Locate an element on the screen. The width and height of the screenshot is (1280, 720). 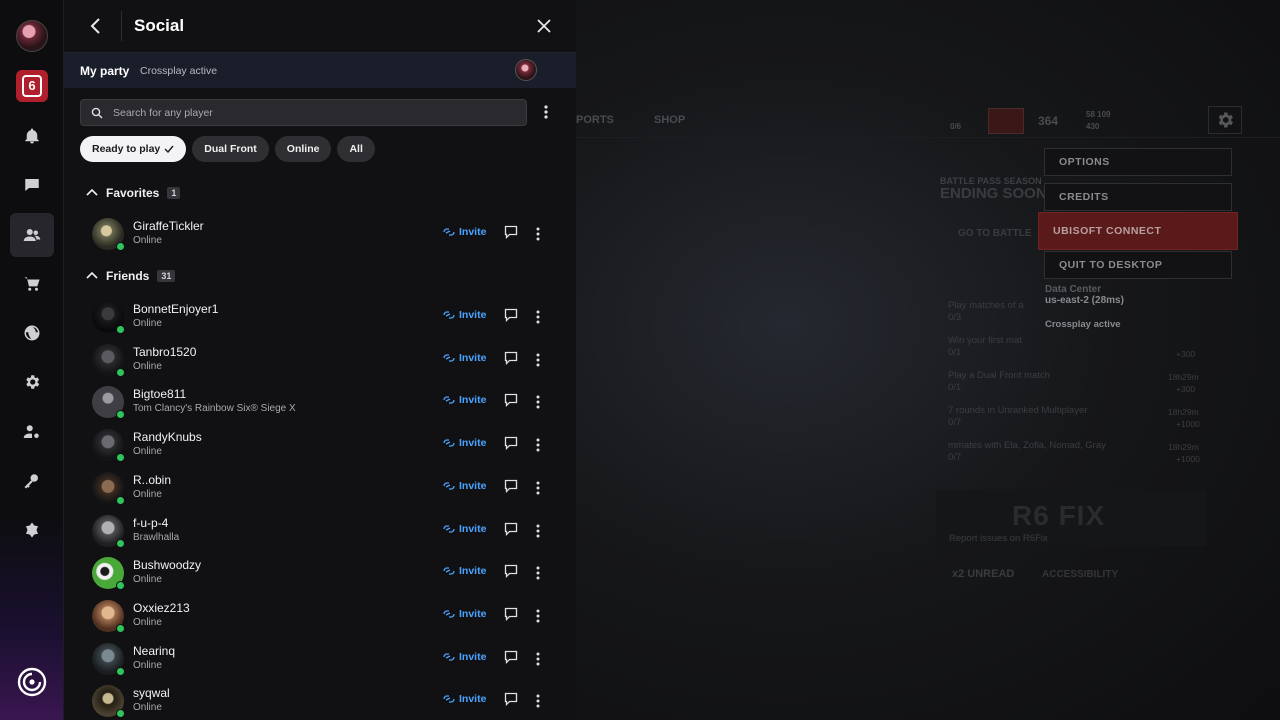
friend-row: Oxxiez213 Online Invite is located at coordinates (315, 617).